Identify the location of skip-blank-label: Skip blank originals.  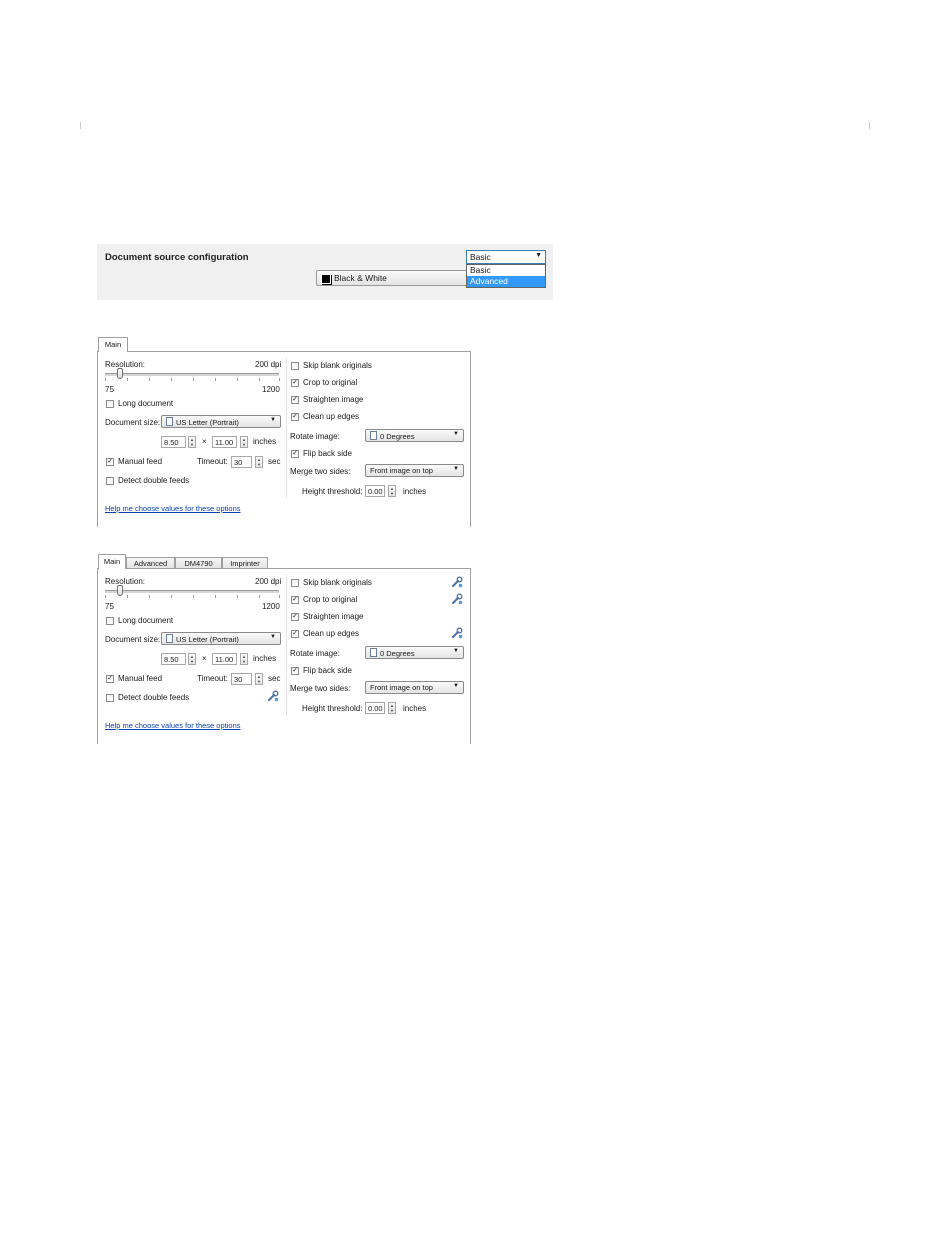
(337, 582).